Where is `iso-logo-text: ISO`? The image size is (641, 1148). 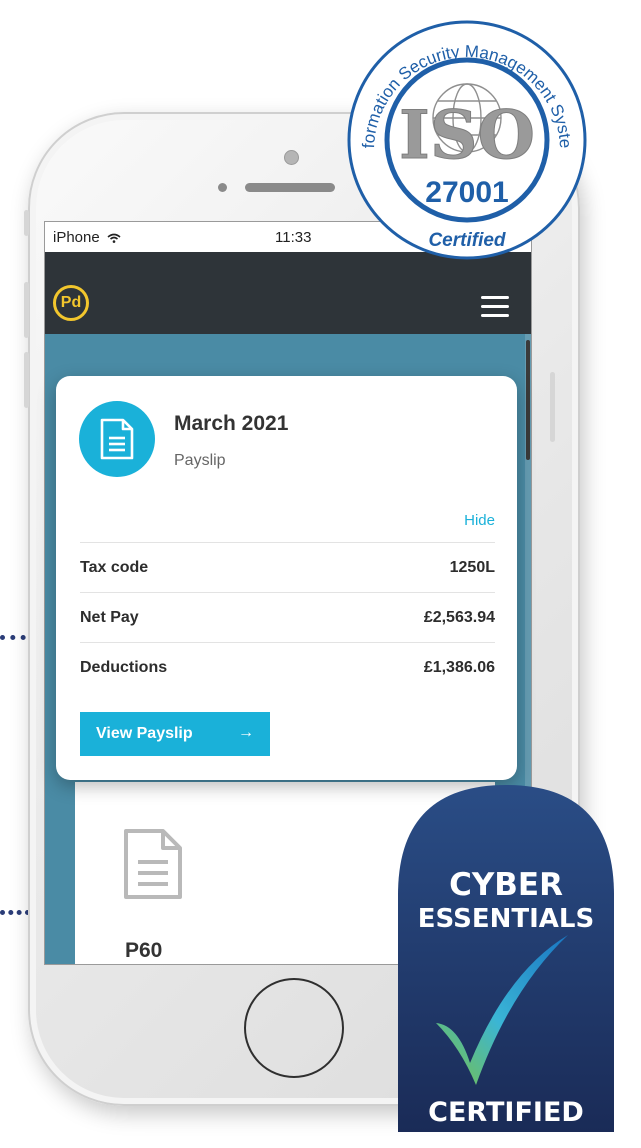
iso-logo-text: ISO is located at coordinates (467, 135).